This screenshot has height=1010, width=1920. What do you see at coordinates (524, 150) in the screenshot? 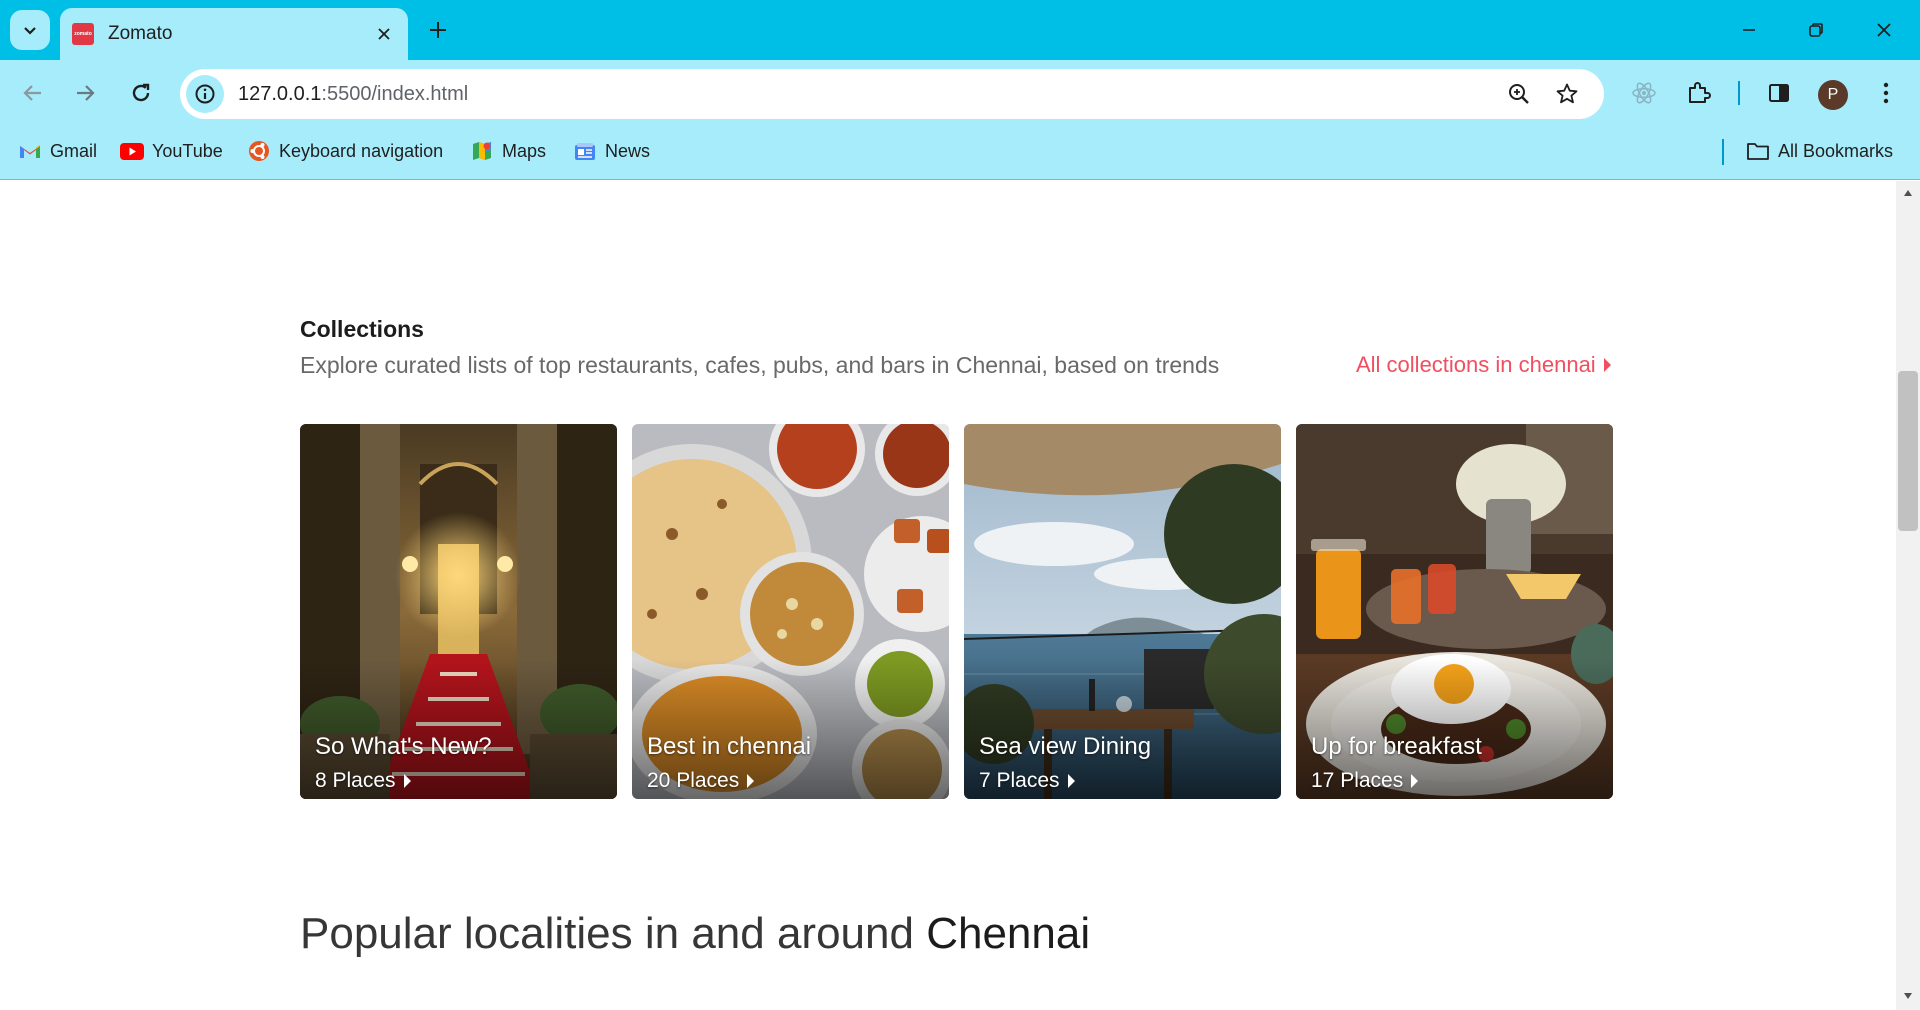
I see `bookmark-label: Maps` at bounding box center [524, 150].